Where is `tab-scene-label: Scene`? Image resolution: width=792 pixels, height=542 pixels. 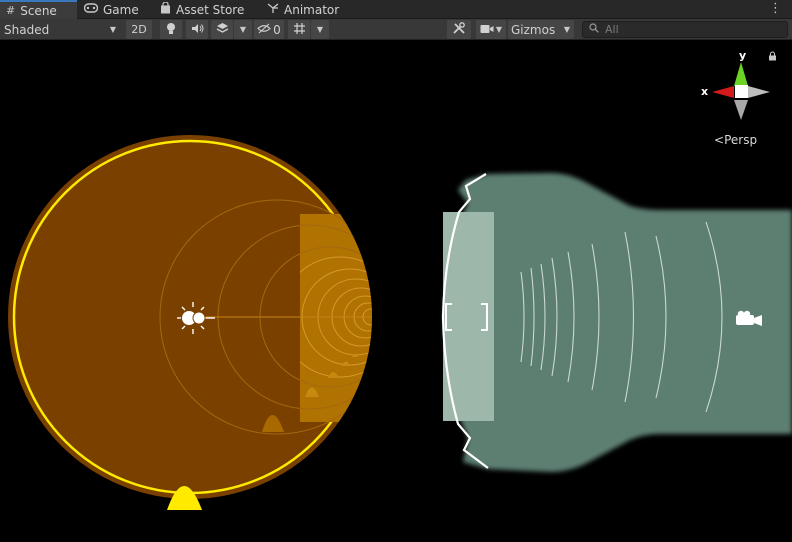
tab-scene-label: Scene is located at coordinates (38, 10).